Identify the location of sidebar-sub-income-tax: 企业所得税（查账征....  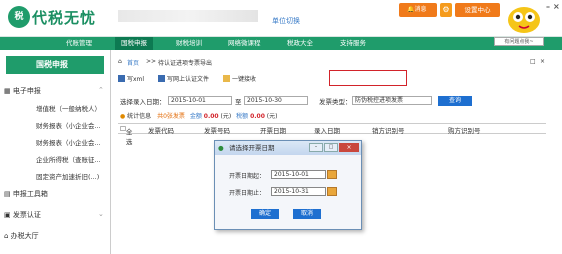
(68, 159).